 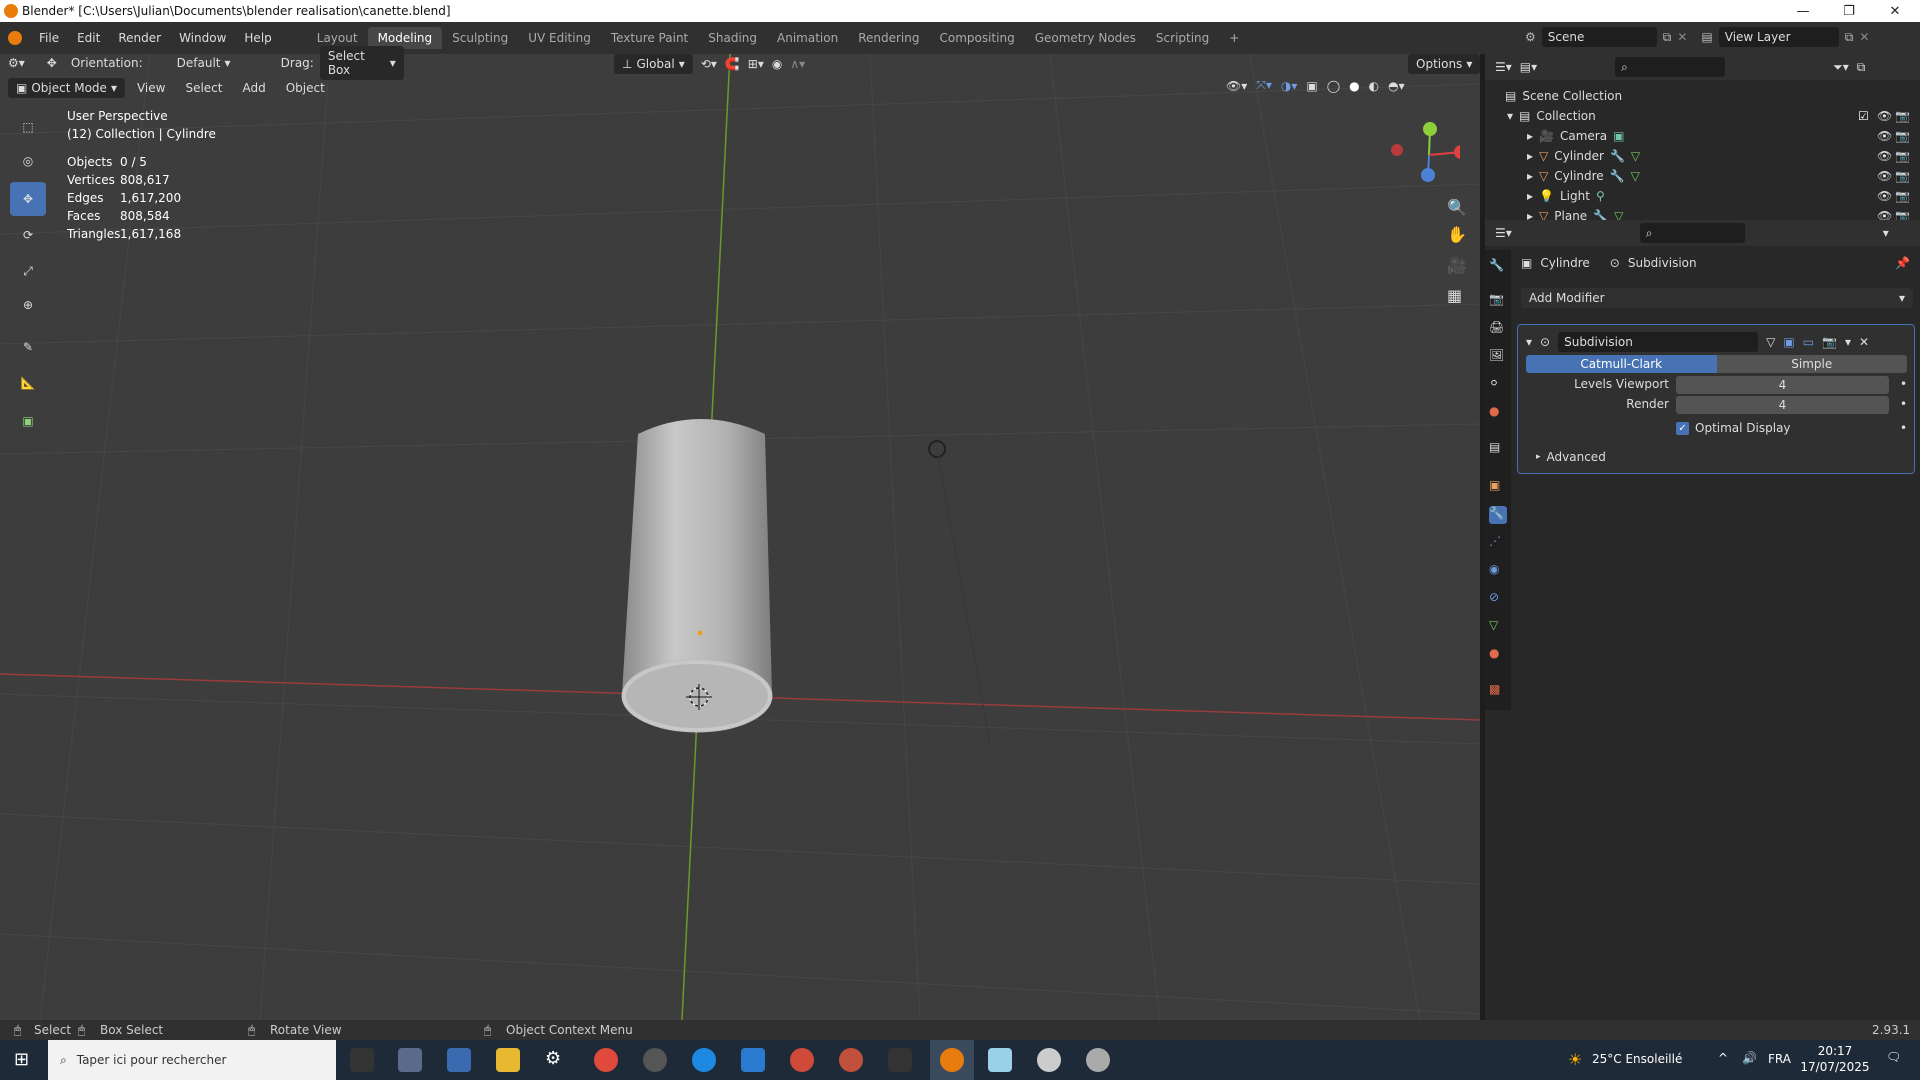 I want to click on transform-tool-icon: ✥, so click(x=52, y=63).